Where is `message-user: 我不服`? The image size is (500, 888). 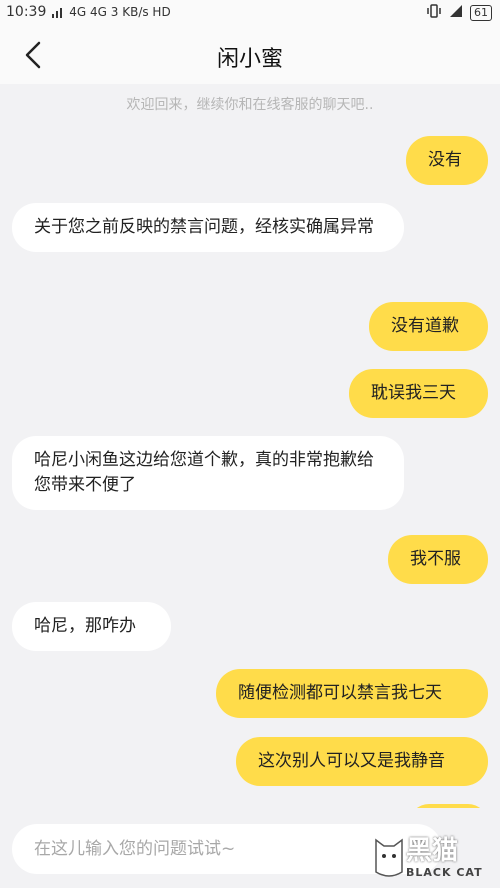 message-user: 我不服 is located at coordinates (438, 559).